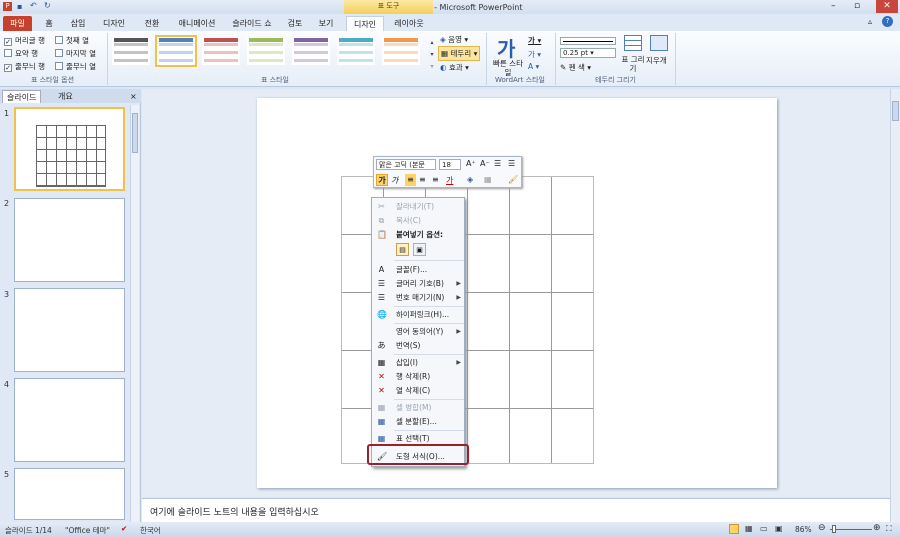 This screenshot has width=900, height=537. What do you see at coordinates (419, 249) in the screenshot?
I see `paste-picture-icon: ▣` at bounding box center [419, 249].